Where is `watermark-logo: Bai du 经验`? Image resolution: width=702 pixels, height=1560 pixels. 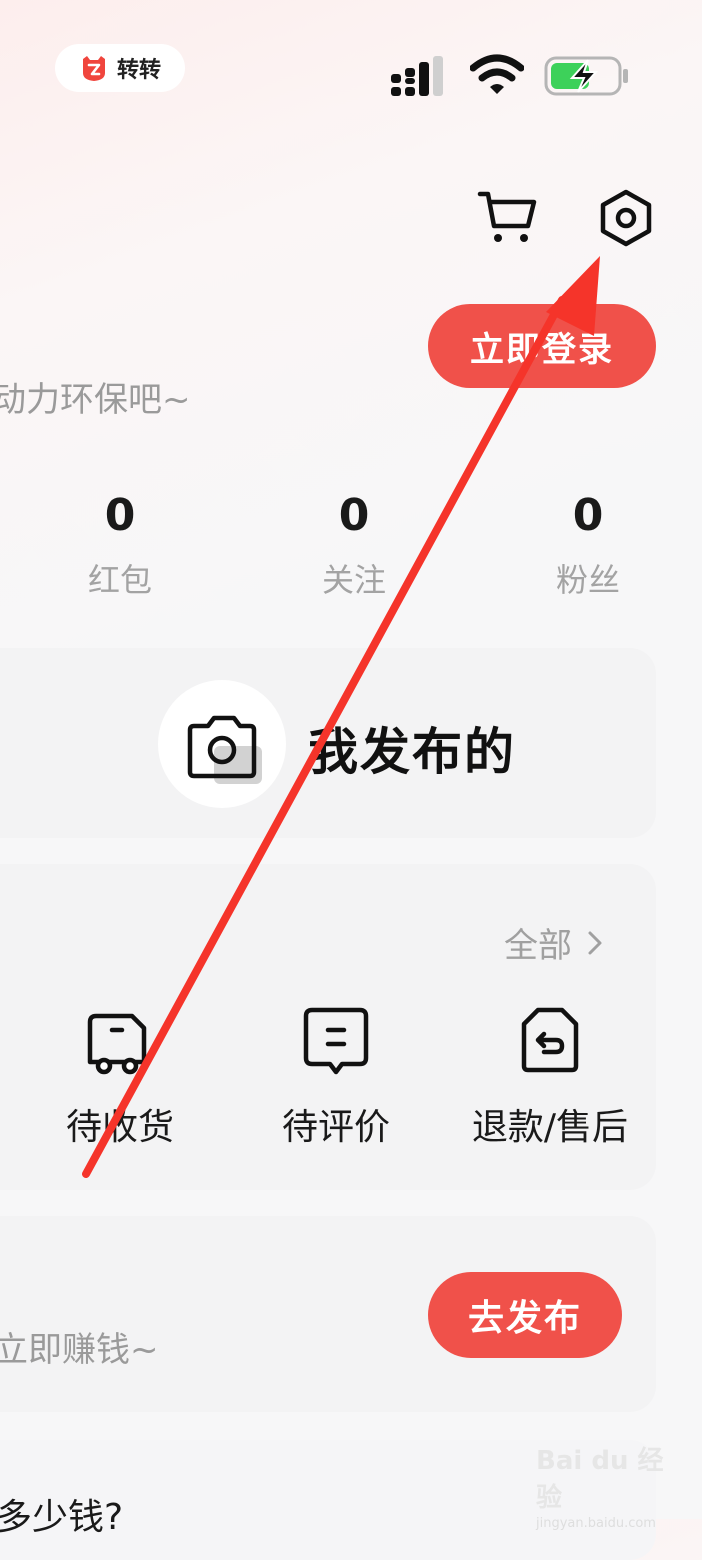 watermark-logo: Bai du 经验 is located at coordinates (600, 1479).